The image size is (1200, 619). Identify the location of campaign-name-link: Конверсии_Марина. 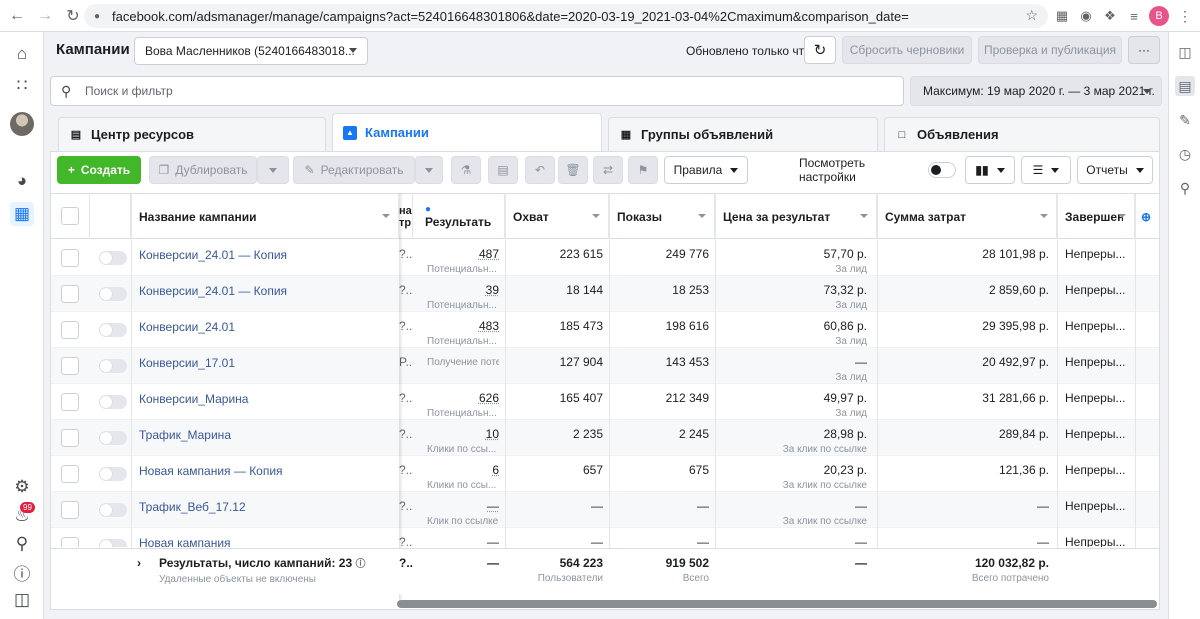
(267, 399).